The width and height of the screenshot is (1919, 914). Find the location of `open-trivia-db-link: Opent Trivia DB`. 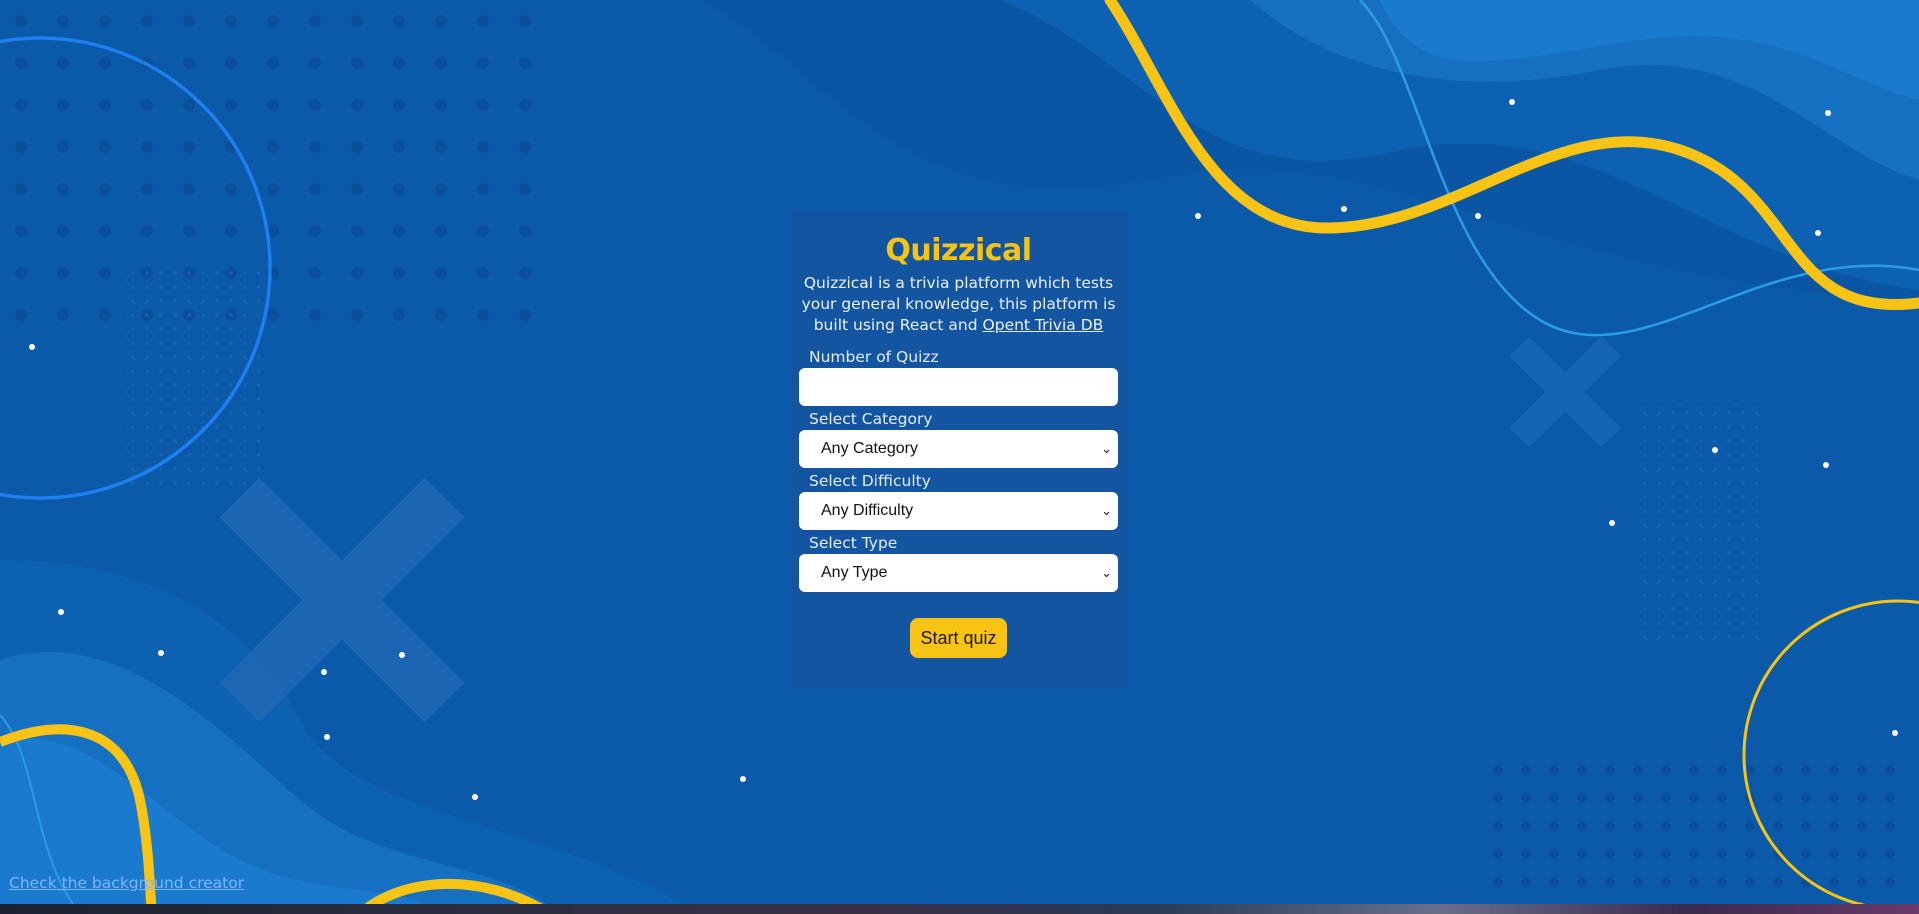

open-trivia-db-link: Opent Trivia DB is located at coordinates (1043, 325).